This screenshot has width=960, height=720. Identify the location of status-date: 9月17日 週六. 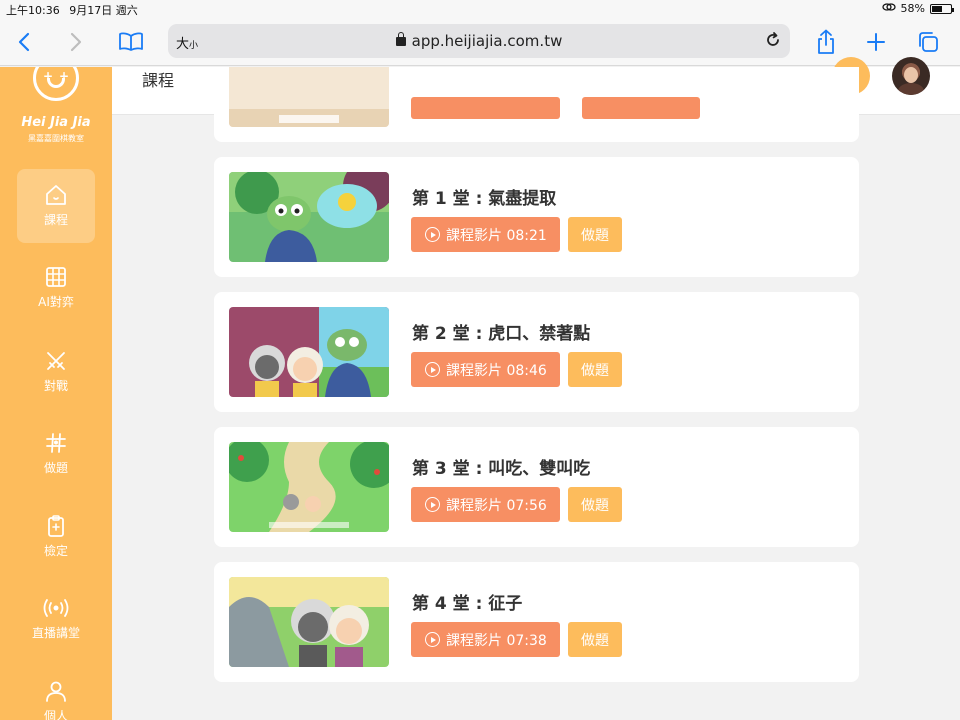
(103, 10).